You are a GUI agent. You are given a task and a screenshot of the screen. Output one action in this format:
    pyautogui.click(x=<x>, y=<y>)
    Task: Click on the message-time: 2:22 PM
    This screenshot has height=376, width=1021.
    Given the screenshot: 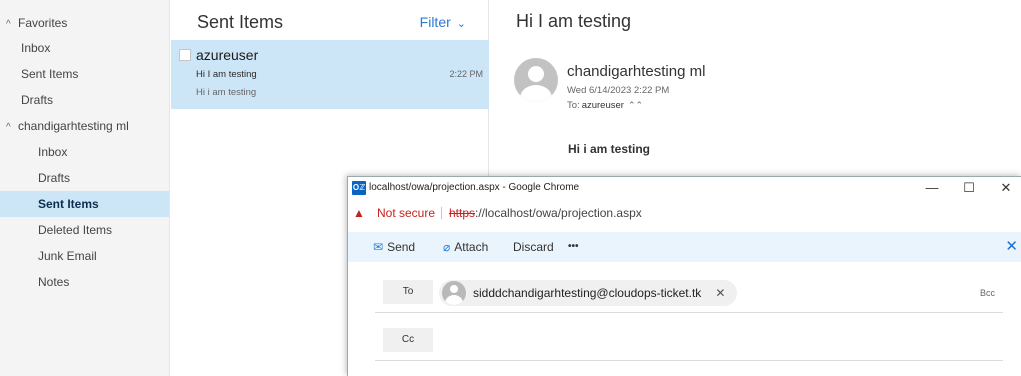 What is the action you would take?
    pyautogui.click(x=466, y=74)
    